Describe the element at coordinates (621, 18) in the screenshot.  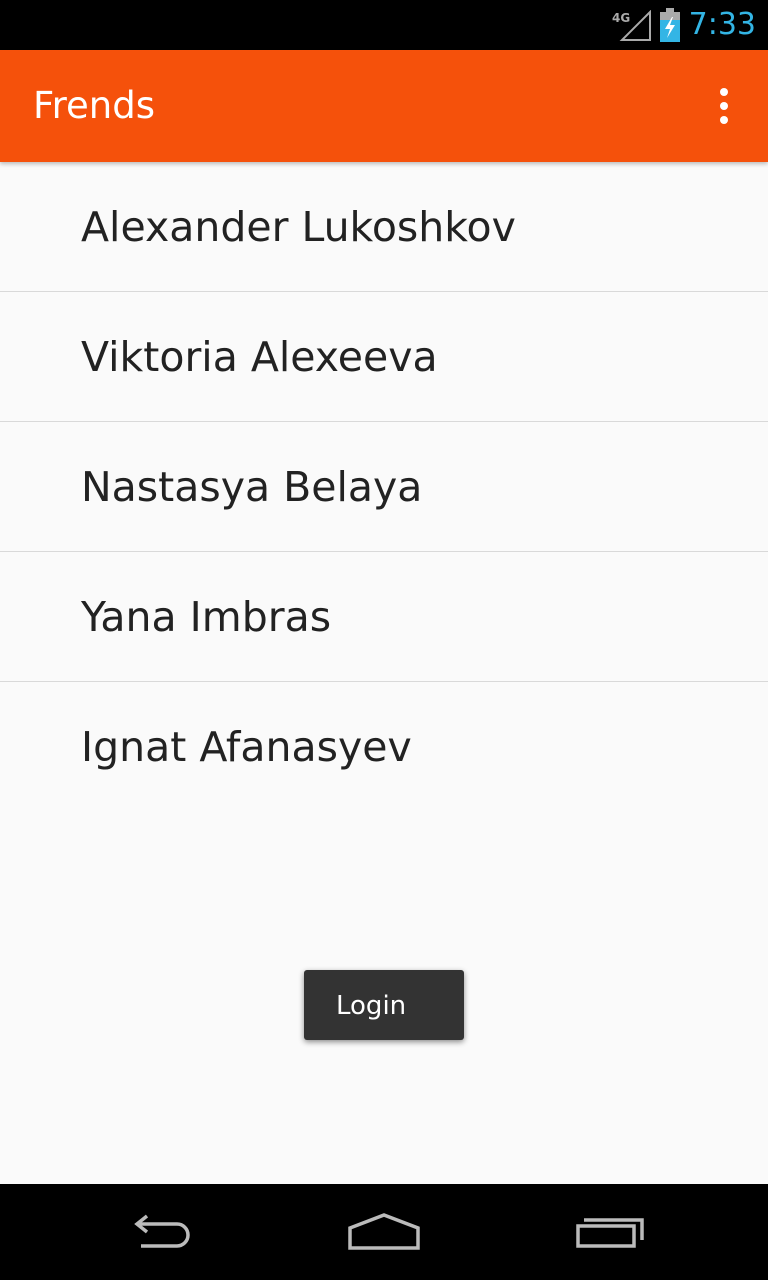
I see `network-type-label: 4G` at that location.